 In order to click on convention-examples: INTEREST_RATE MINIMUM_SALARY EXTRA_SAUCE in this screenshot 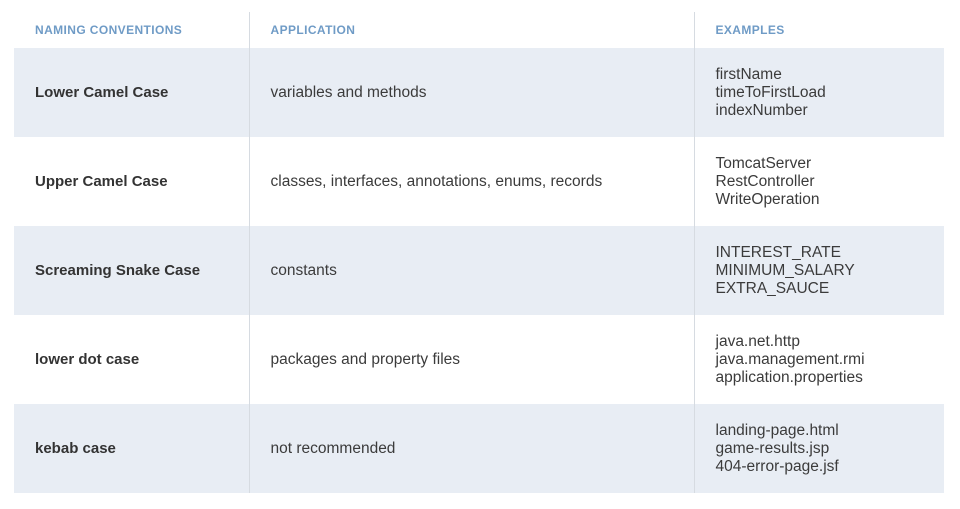, I will do `click(819, 270)`.